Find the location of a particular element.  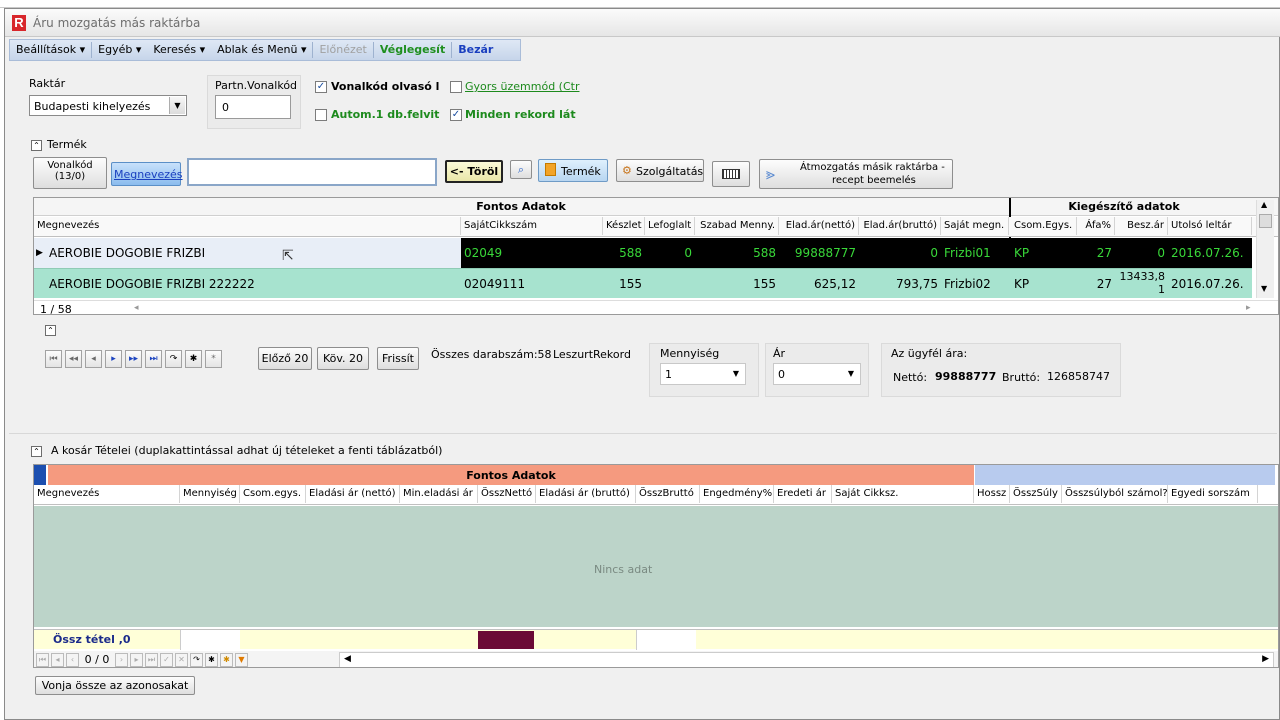

scroll-thumb is located at coordinates (1265, 221).